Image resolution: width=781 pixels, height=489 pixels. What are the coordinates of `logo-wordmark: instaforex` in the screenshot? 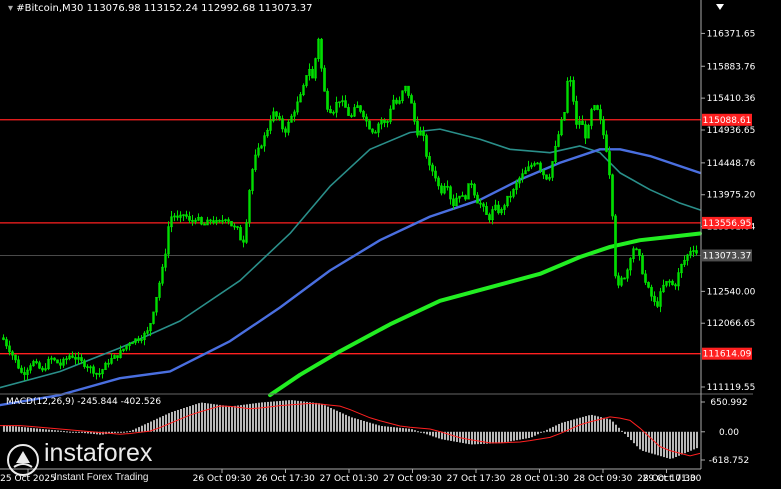 It's located at (98, 453).